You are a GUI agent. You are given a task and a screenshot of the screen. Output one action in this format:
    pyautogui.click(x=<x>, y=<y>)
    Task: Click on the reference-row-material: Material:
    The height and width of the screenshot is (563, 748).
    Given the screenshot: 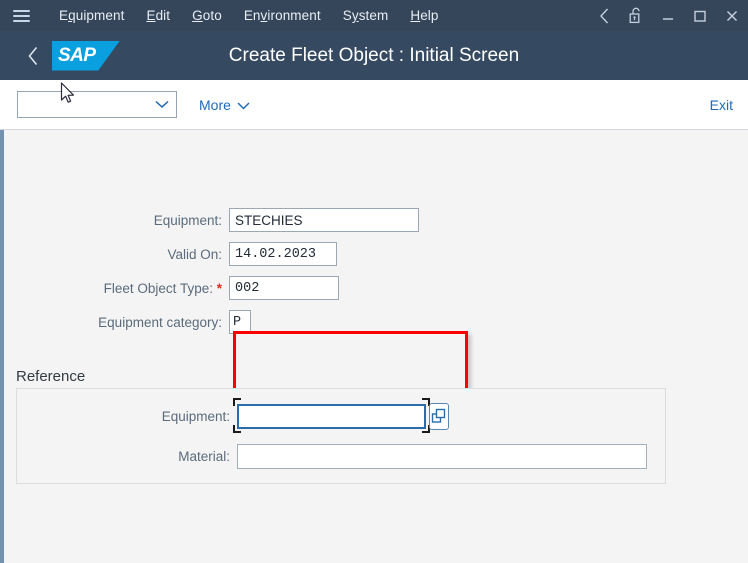 What is the action you would take?
    pyautogui.click(x=341, y=456)
    